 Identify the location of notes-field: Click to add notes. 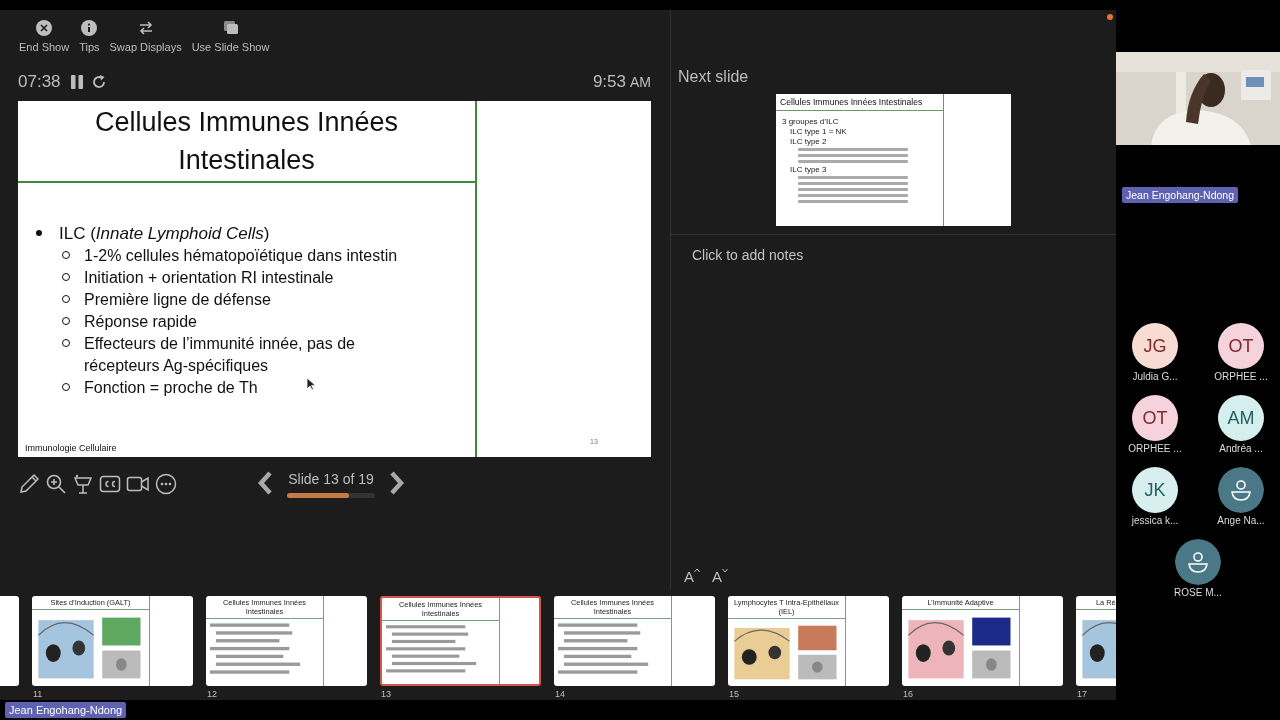
(842, 255).